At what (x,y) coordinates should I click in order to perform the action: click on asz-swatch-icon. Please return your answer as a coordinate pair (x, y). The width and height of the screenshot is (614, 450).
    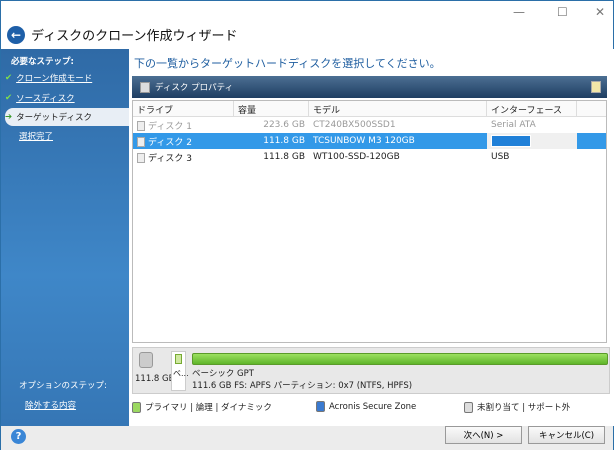
    Looking at the image, I should click on (320, 406).